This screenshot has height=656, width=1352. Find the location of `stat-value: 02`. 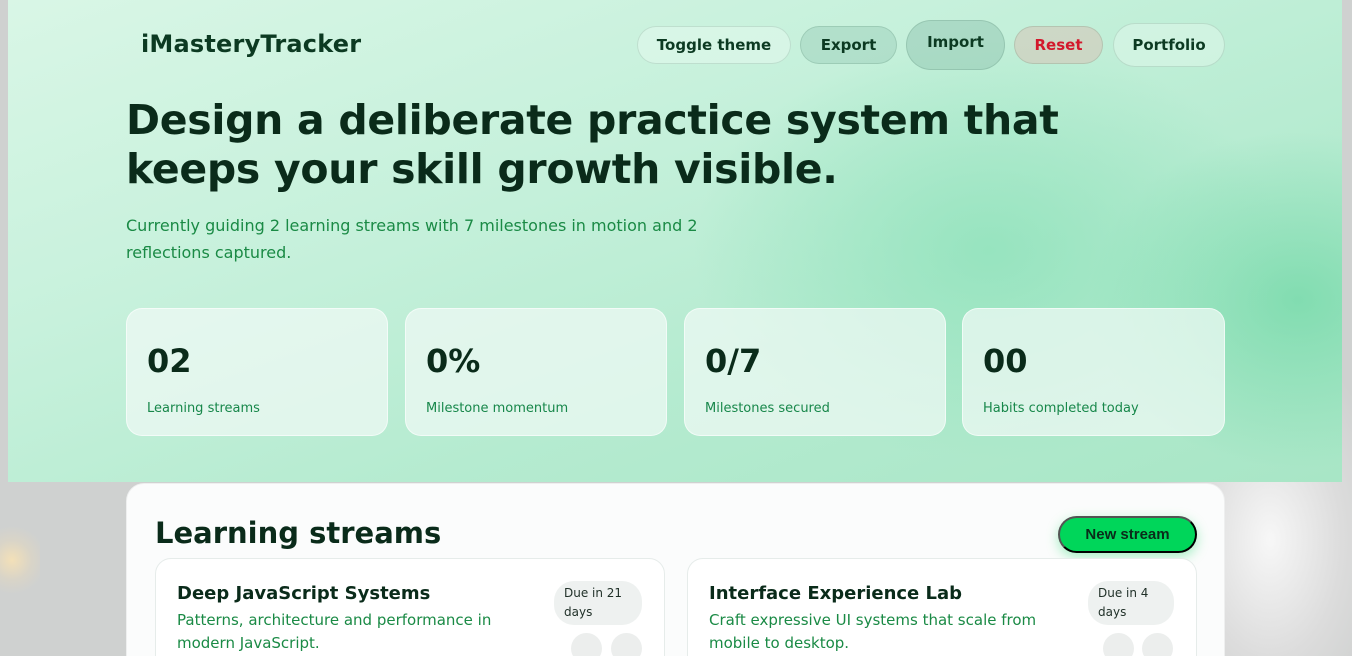

stat-value: 02 is located at coordinates (169, 361).